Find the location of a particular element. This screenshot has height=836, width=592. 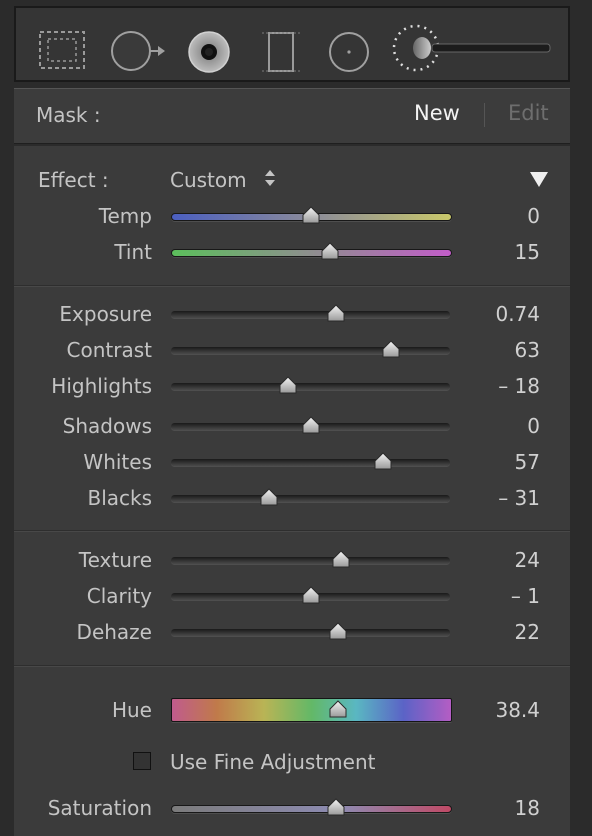

whites-slider-track is located at coordinates (310, 462).